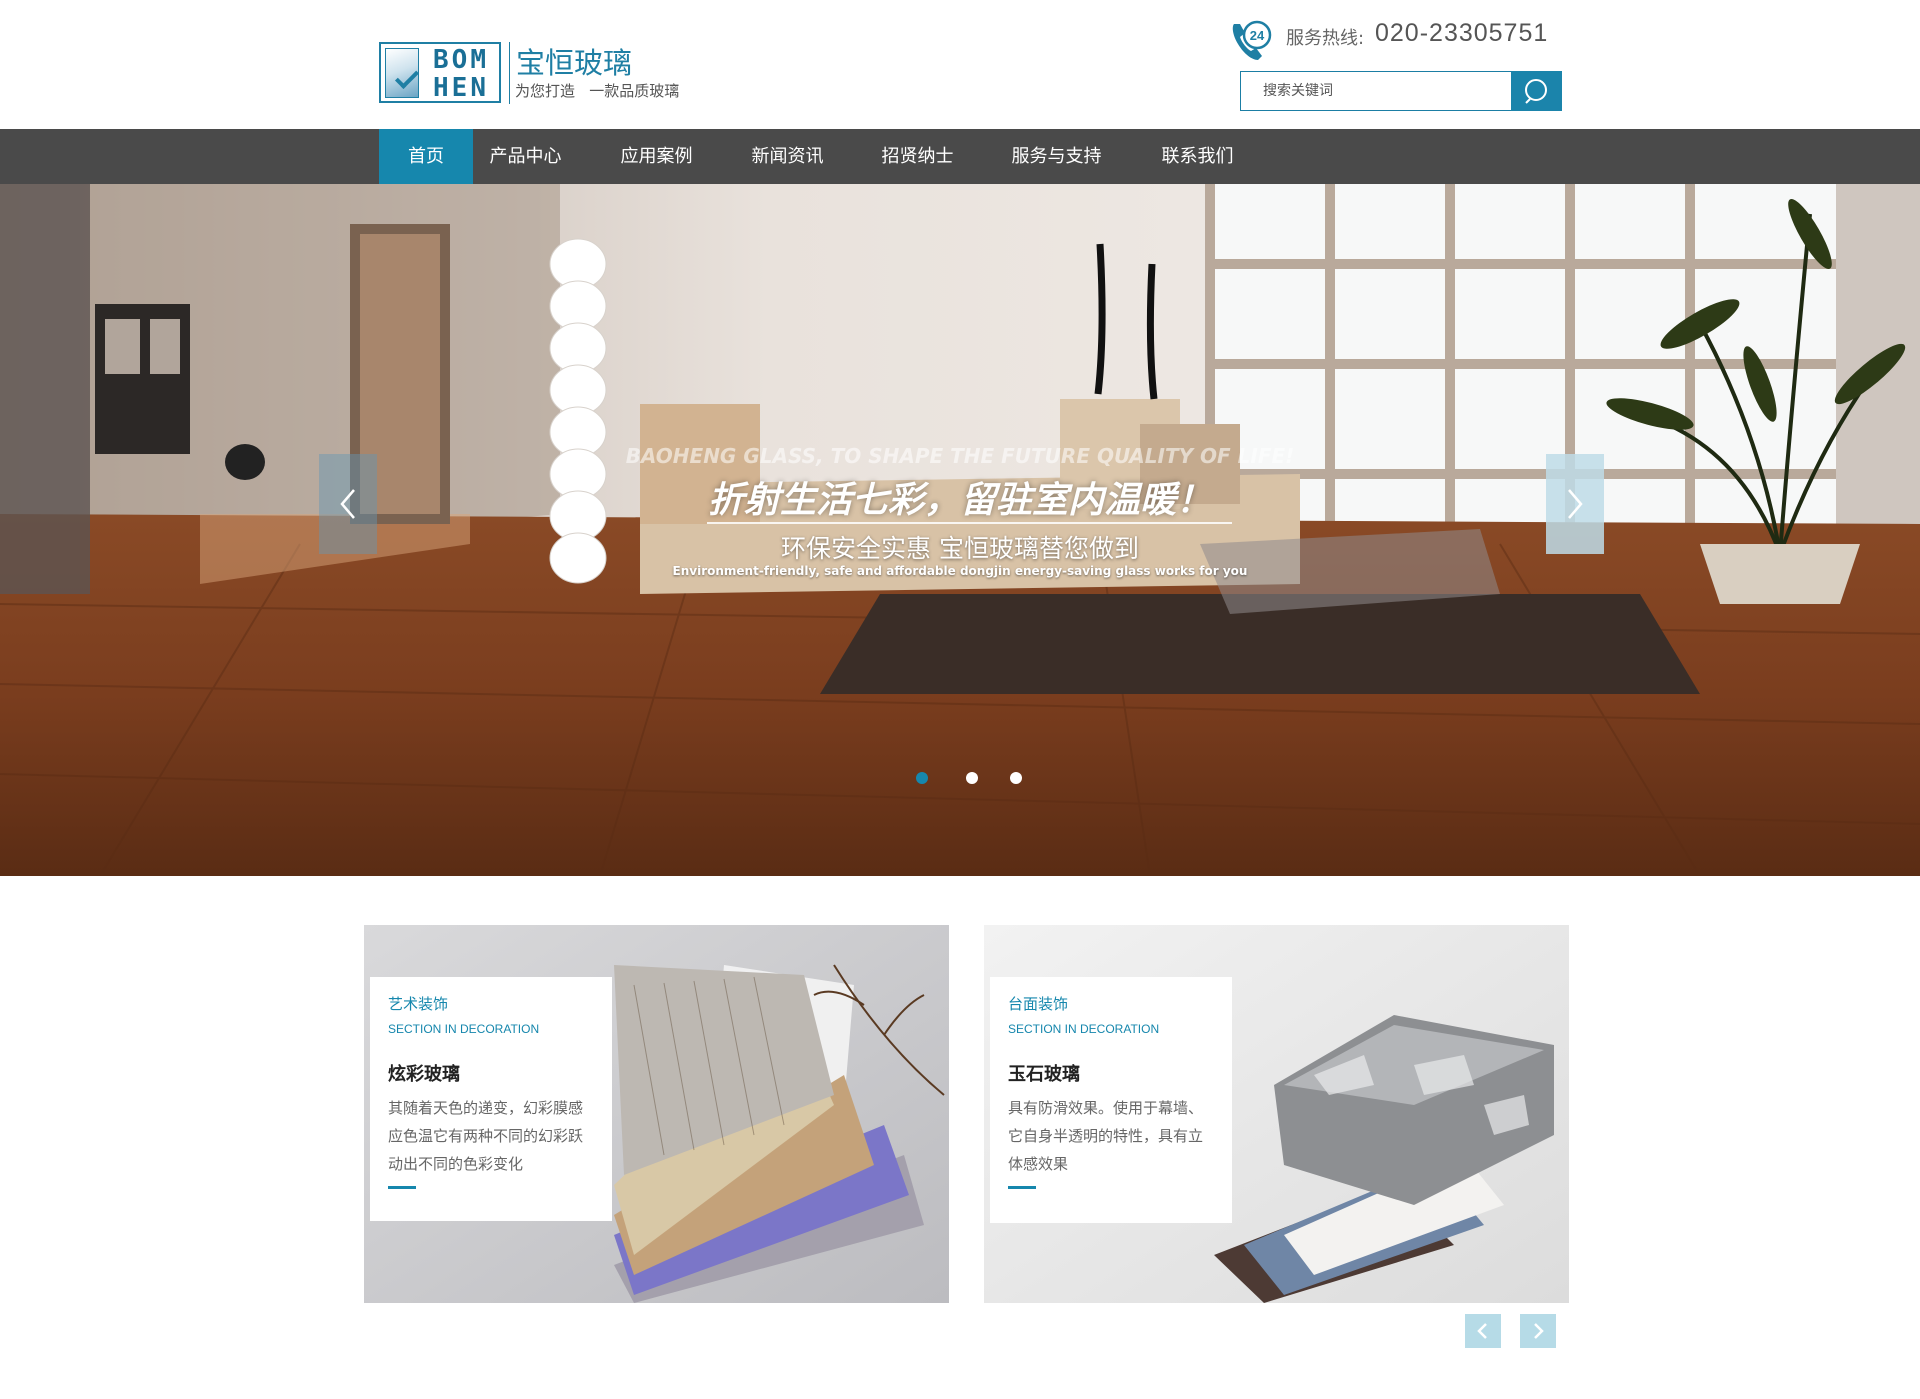 The image size is (1920, 1399). I want to click on chevron-left-icon, so click(1482, 1331).